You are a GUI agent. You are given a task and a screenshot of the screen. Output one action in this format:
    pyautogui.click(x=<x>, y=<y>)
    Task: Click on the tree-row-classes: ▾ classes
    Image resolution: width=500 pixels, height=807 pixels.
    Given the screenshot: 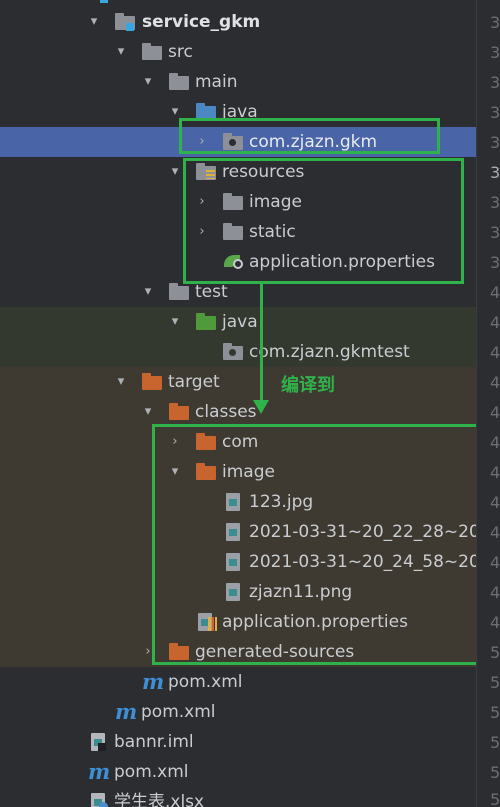 What is the action you would take?
    pyautogui.click(x=238, y=412)
    